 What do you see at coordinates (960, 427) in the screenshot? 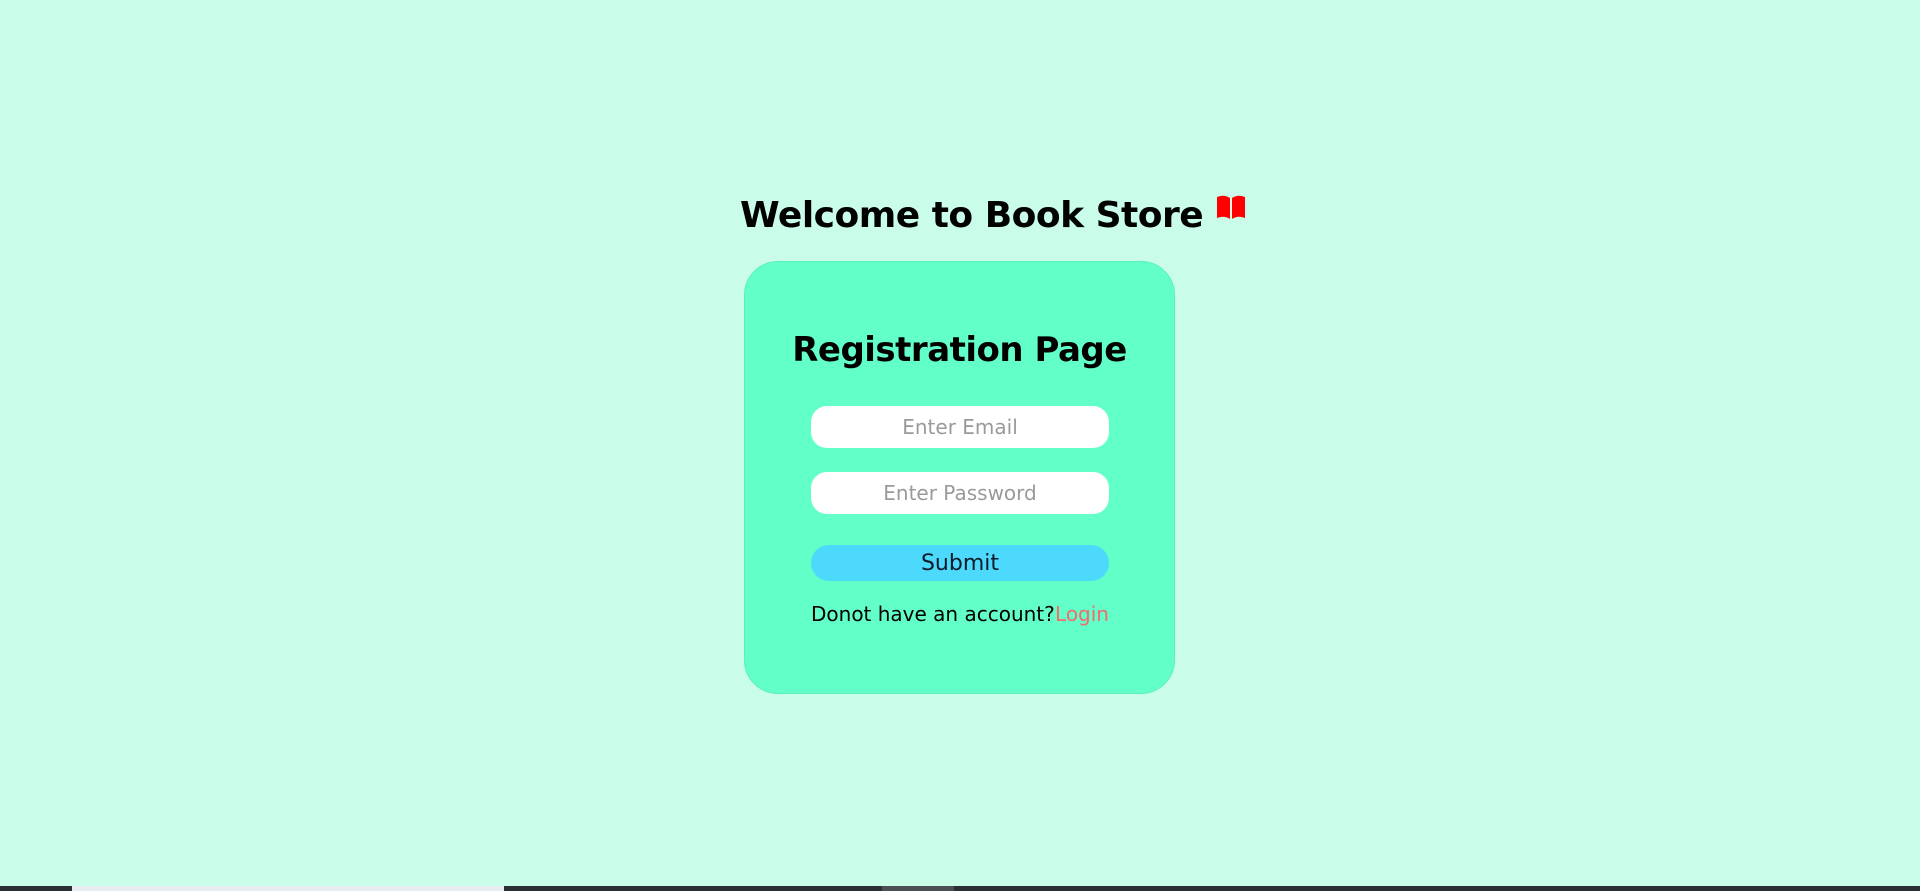
I see `email-field` at bounding box center [960, 427].